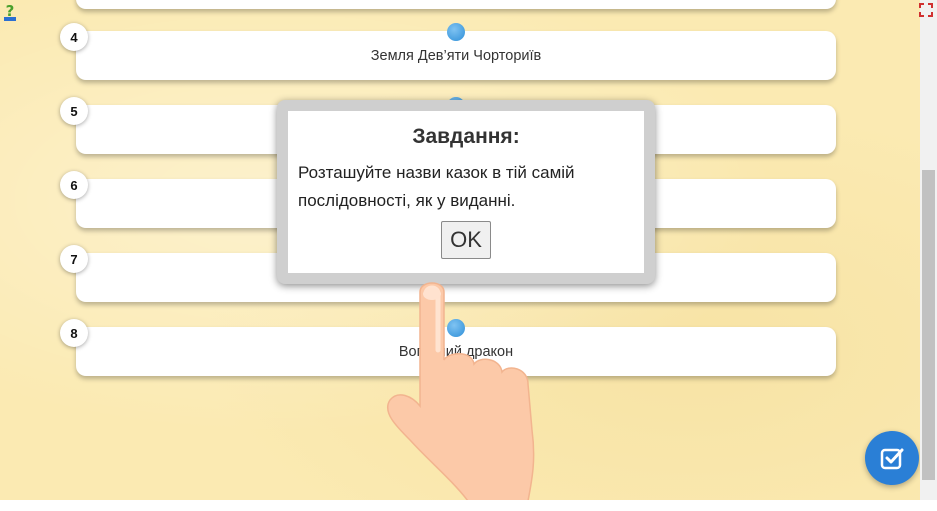 The image size is (937, 511). I want to click on list-item-partial, so click(456, 4).